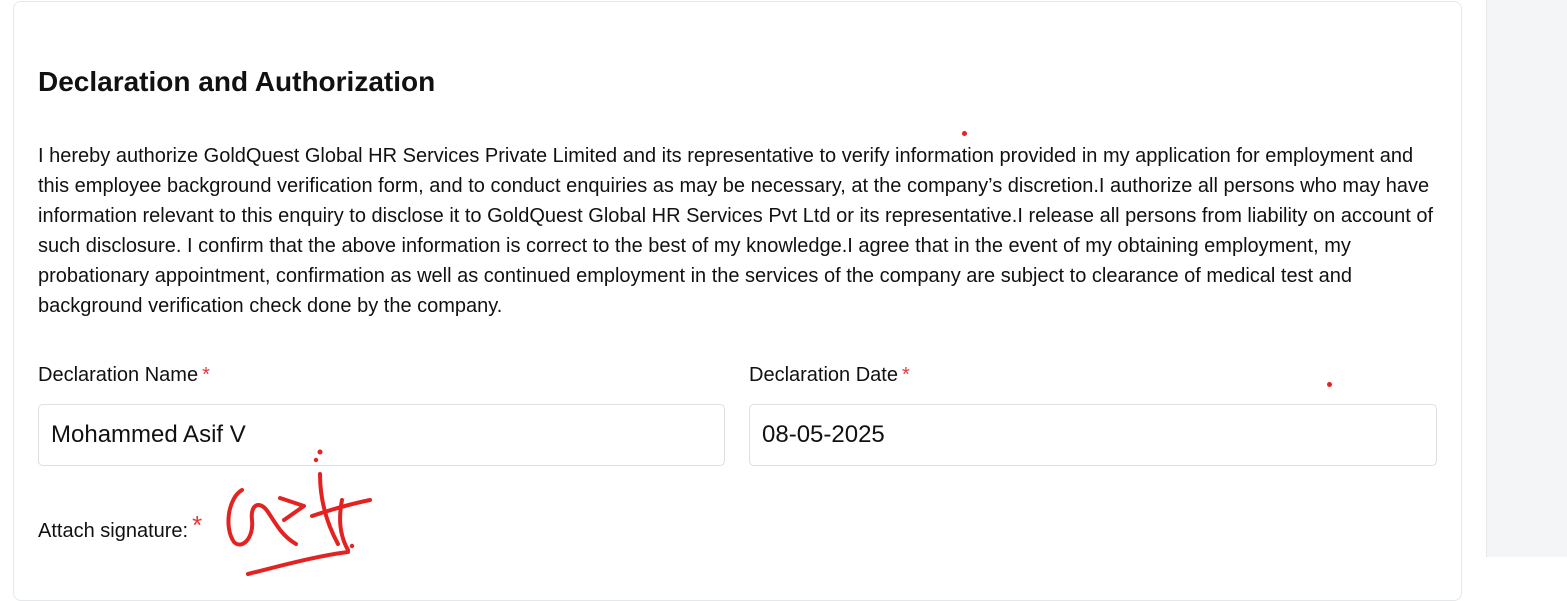 Image resolution: width=1567 pixels, height=601 pixels. What do you see at coordinates (823, 375) in the screenshot?
I see `declaration-date-label-text: Declaration Date` at bounding box center [823, 375].